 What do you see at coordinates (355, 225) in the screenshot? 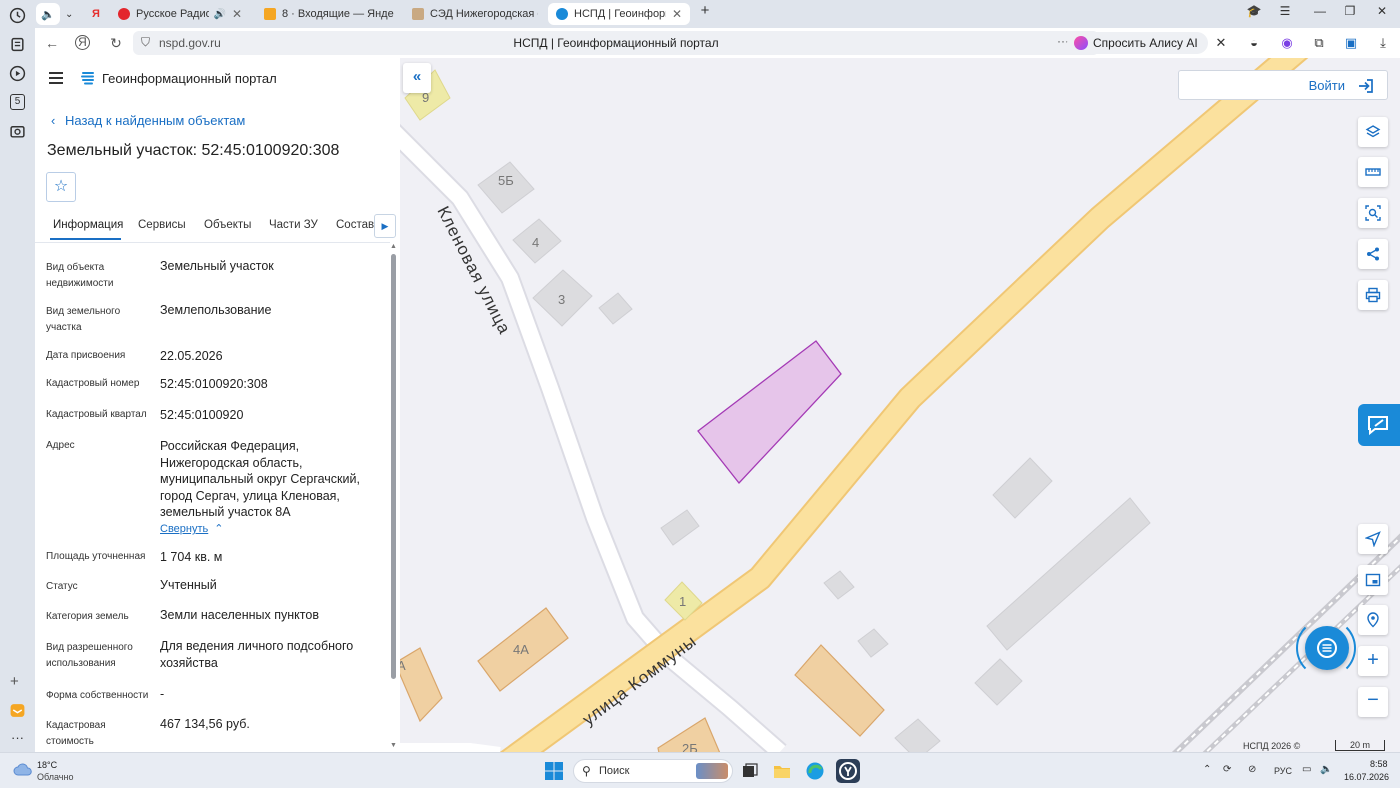
I see `tab-composition: Состав` at bounding box center [355, 225].